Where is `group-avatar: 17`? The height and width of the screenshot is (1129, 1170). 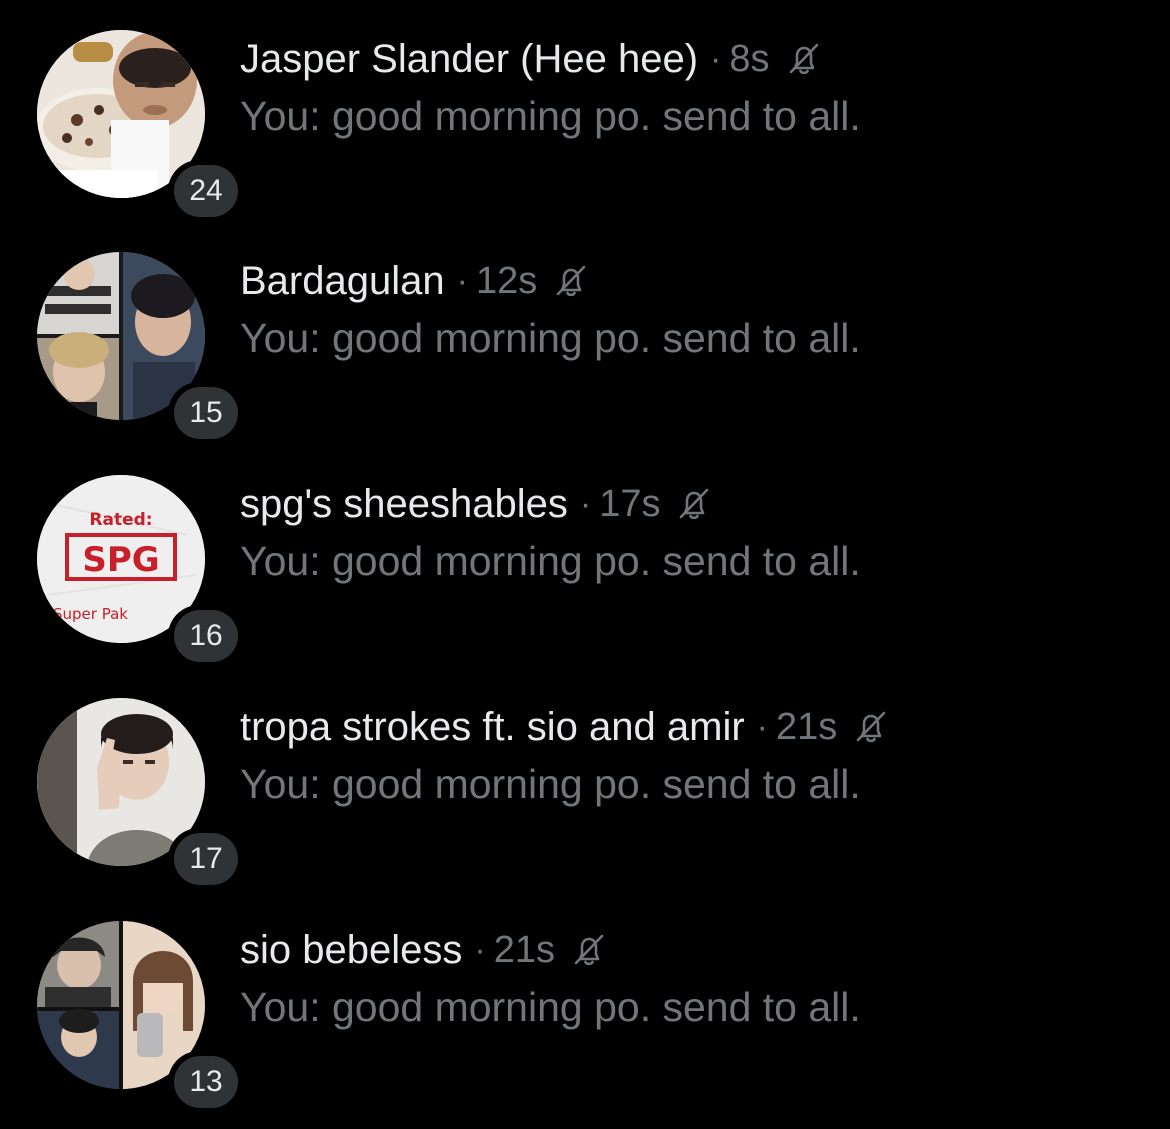
group-avatar: 17 is located at coordinates (140, 794).